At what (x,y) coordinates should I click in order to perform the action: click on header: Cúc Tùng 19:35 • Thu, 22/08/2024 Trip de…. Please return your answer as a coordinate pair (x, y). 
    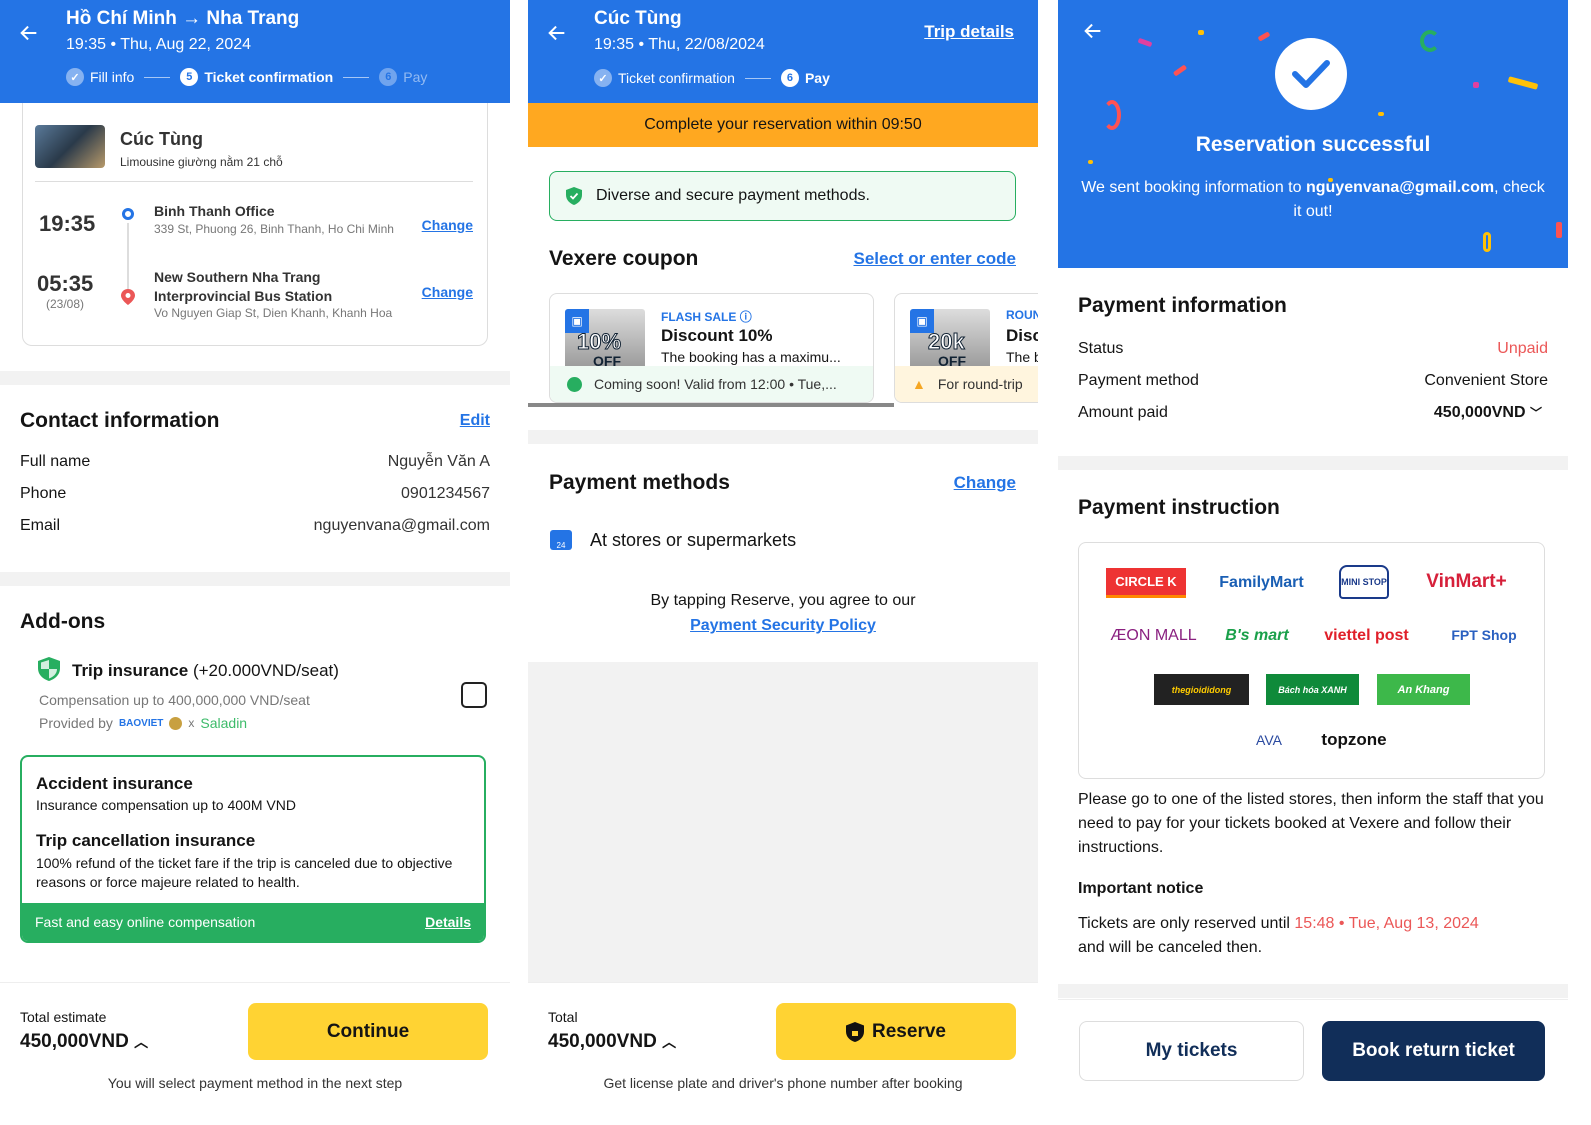
    Looking at the image, I should click on (783, 51).